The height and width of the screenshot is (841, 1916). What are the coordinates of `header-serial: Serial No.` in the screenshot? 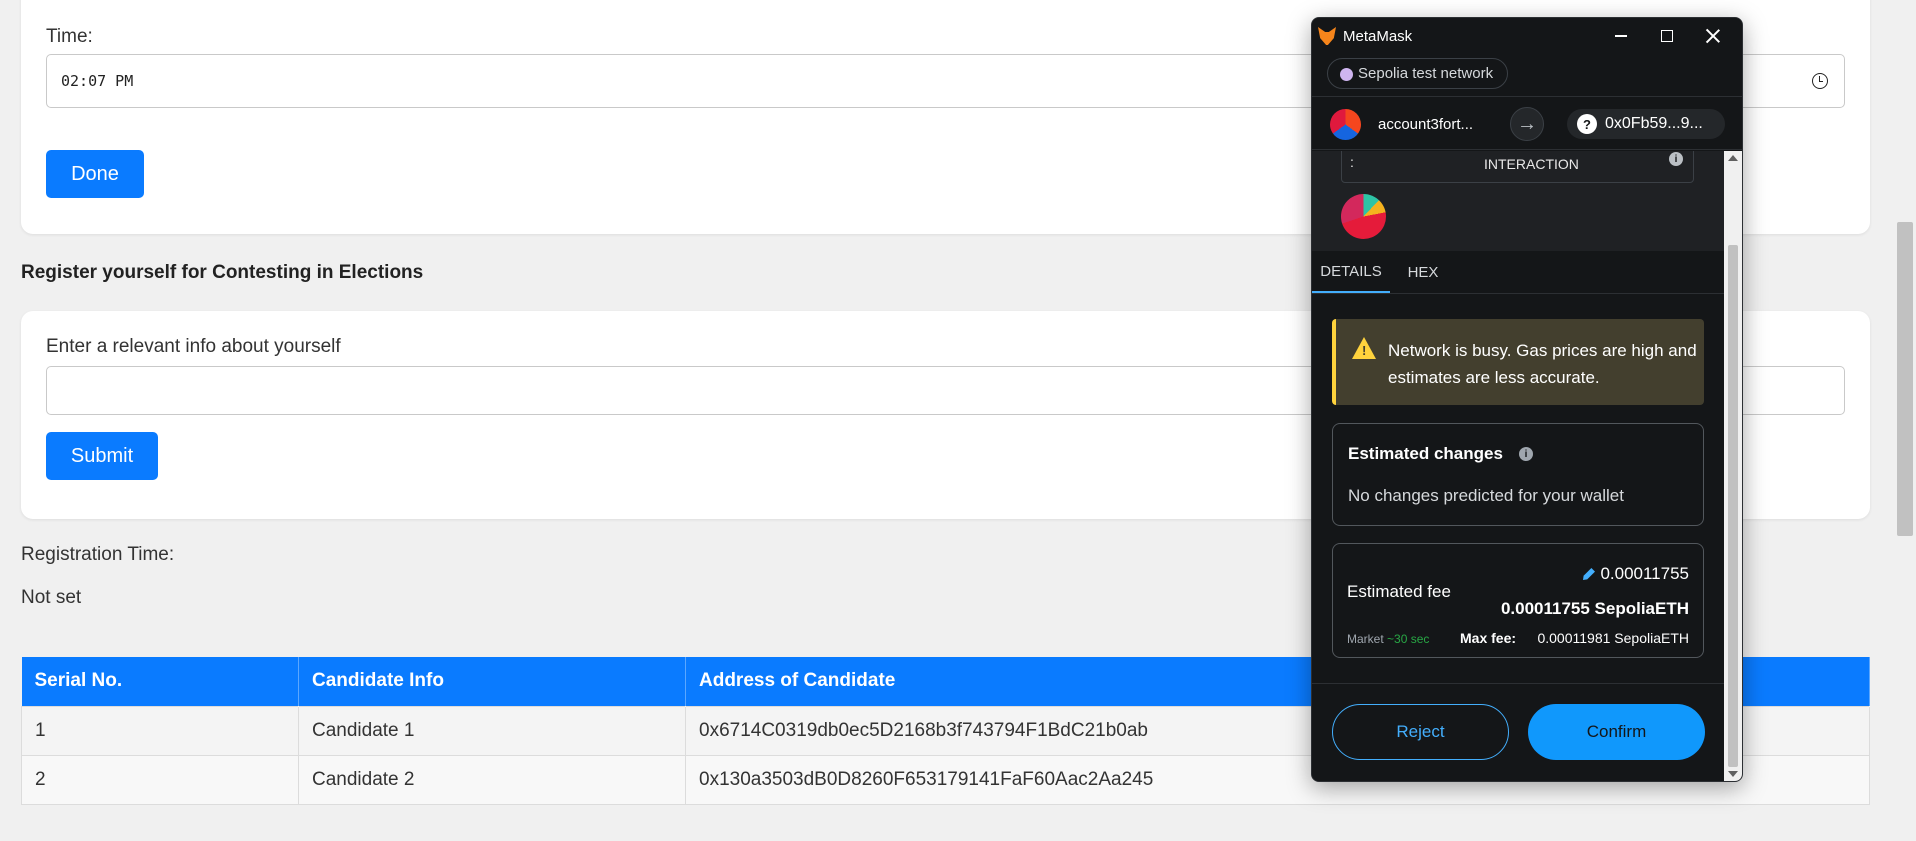 It's located at (160, 681).